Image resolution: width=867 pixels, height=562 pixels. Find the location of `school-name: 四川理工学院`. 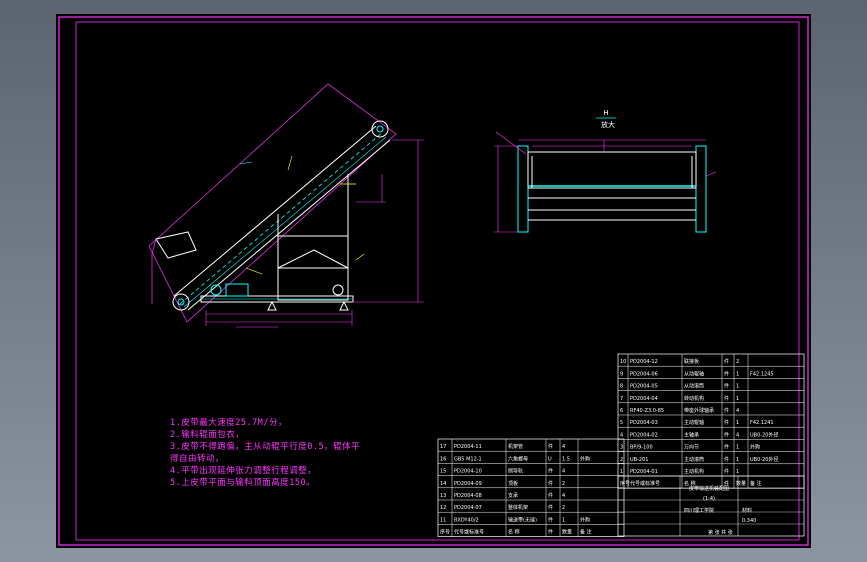

school-name: 四川理工学院 is located at coordinates (699, 510).